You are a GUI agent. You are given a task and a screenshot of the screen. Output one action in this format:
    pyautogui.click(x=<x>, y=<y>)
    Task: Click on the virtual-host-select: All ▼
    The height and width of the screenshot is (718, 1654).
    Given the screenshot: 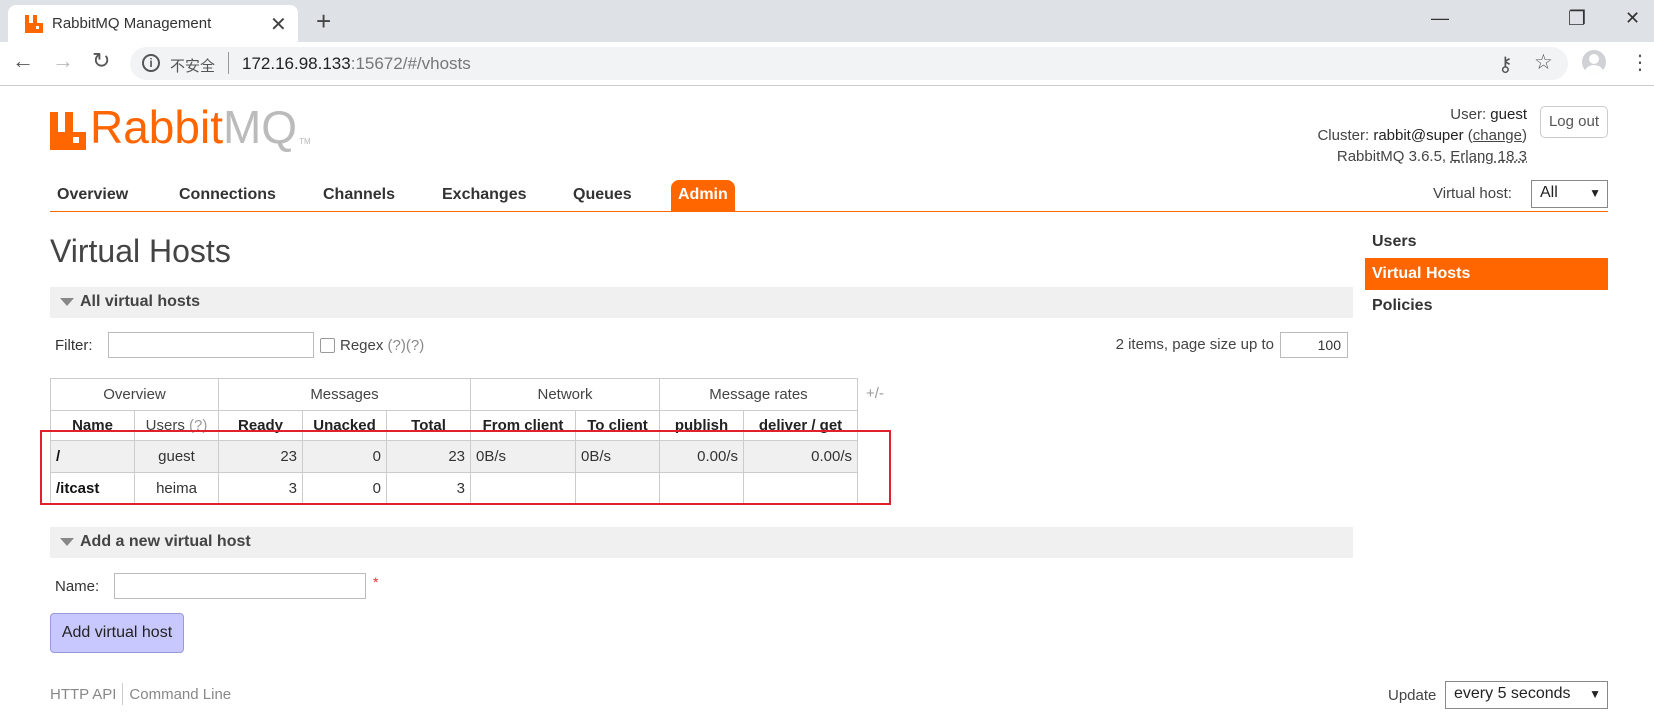 What is the action you would take?
    pyautogui.click(x=1569, y=194)
    